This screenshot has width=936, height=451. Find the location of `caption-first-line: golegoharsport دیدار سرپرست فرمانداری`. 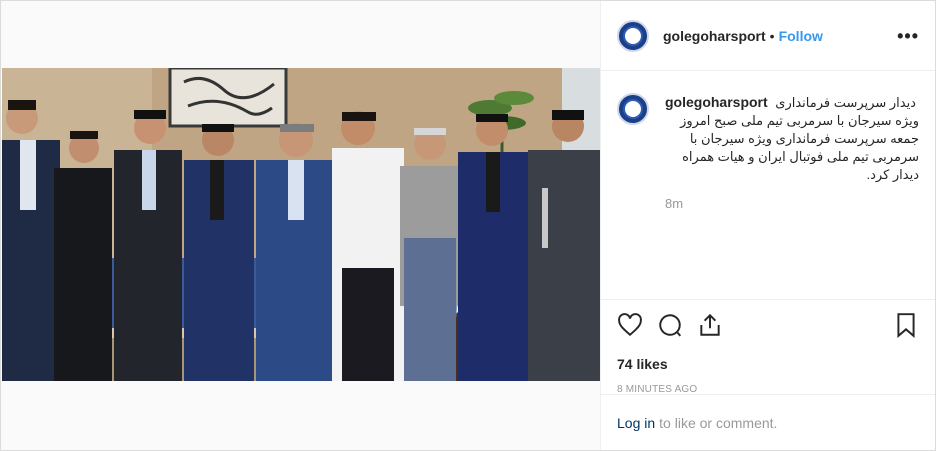

caption-first-line: golegoharsport دیدار سرپرست فرمانداری is located at coordinates (792, 102).